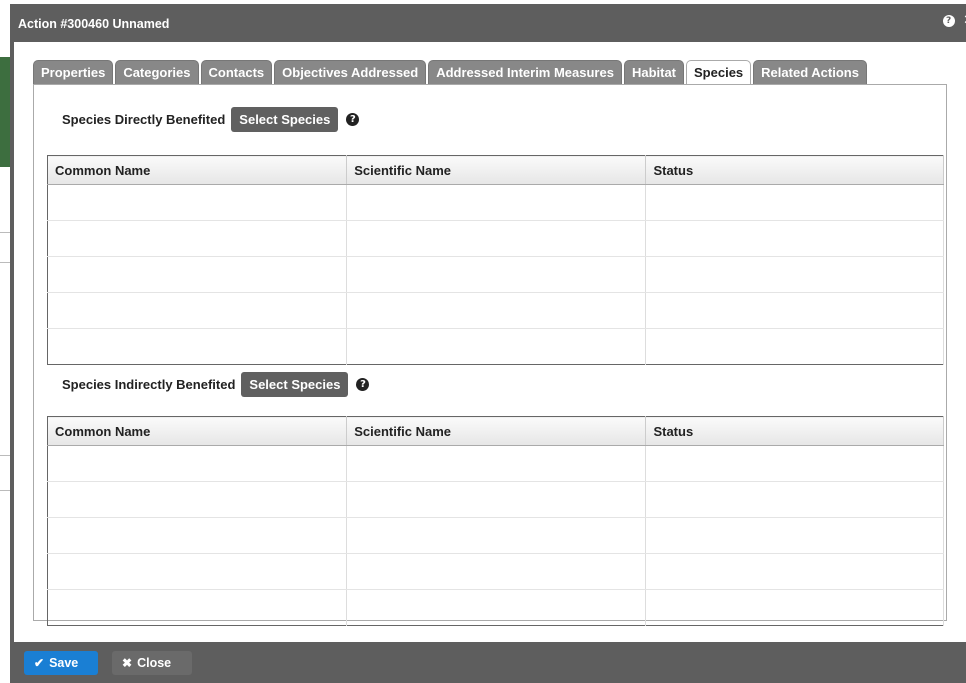 Image resolution: width=966 pixels, height=683 pixels. I want to click on tab-habitat: Habitat, so click(654, 72).